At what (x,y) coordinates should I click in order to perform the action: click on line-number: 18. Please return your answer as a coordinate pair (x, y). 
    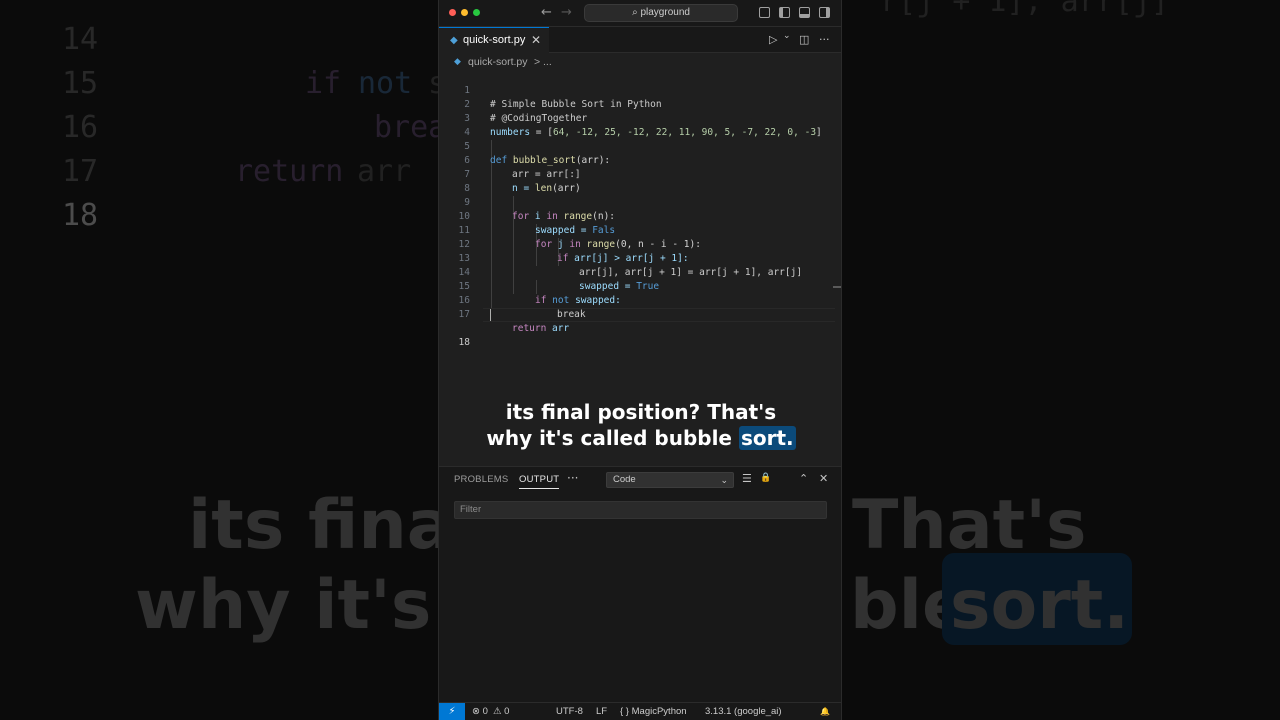
    Looking at the image, I should click on (464, 342).